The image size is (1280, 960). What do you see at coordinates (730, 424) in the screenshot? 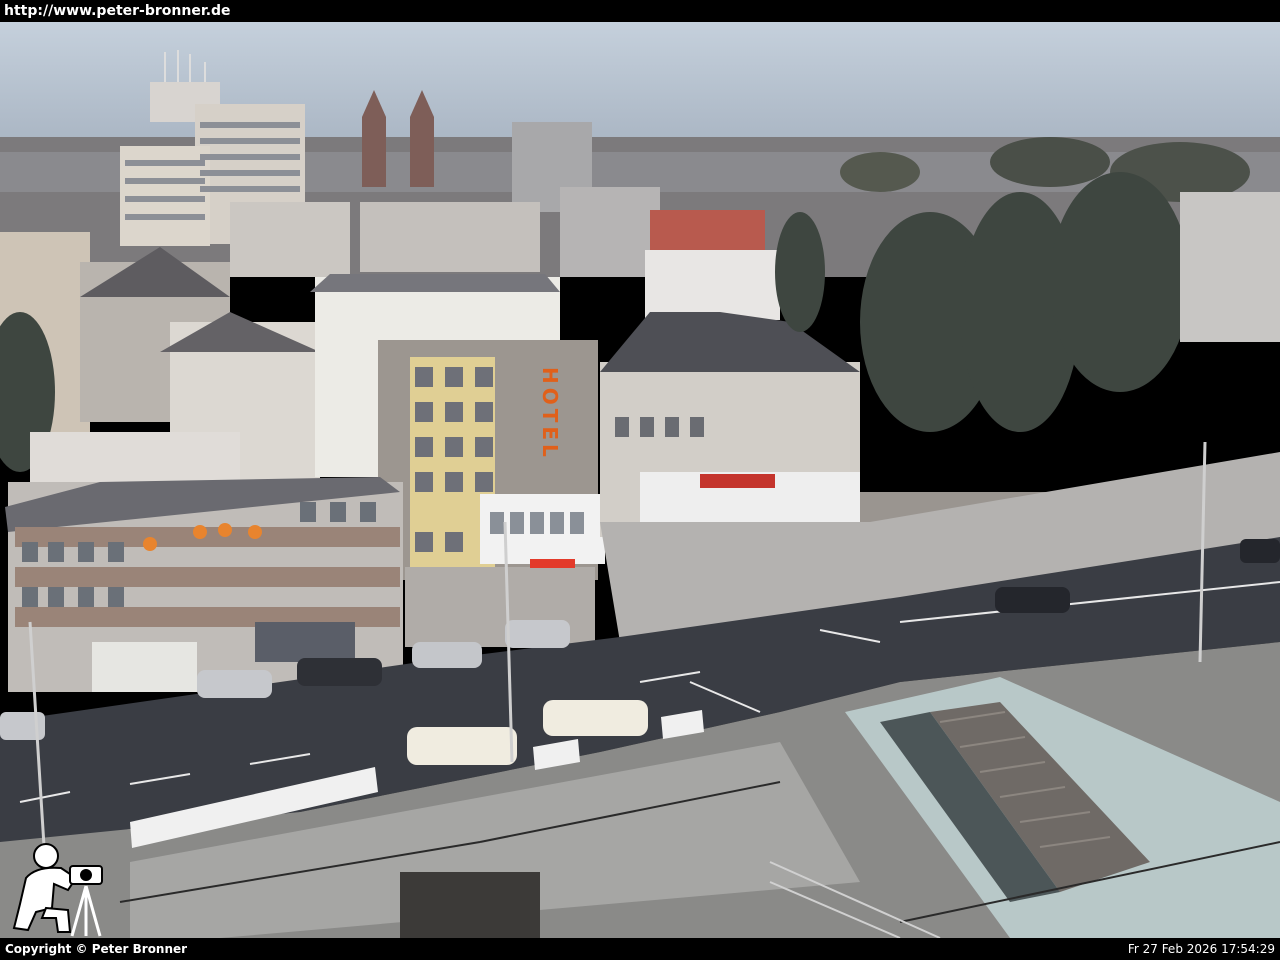
I see `corner-building` at bounding box center [730, 424].